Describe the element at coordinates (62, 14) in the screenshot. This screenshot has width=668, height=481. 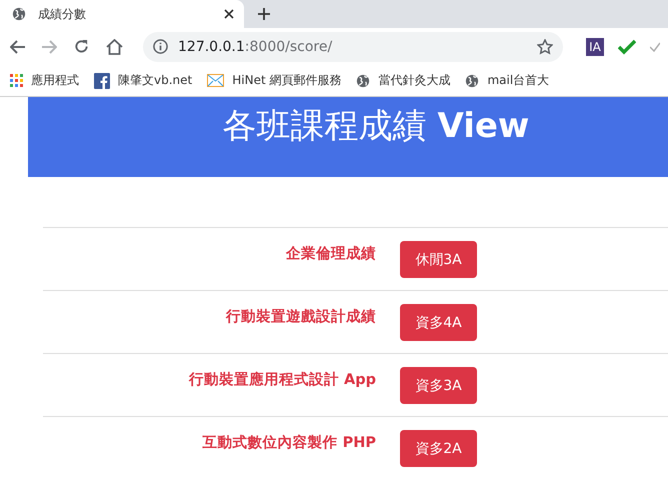
I see `tab-title: 成績分數` at that location.